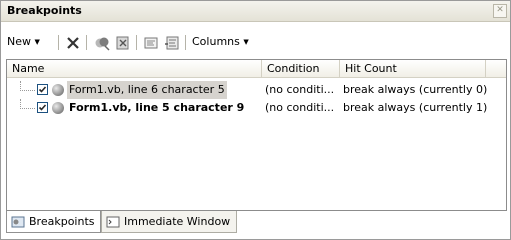 The width and height of the screenshot is (511, 240). What do you see at coordinates (147, 90) in the screenshot?
I see `breakpoint-name: Form1.vb, line 6 character 5` at bounding box center [147, 90].